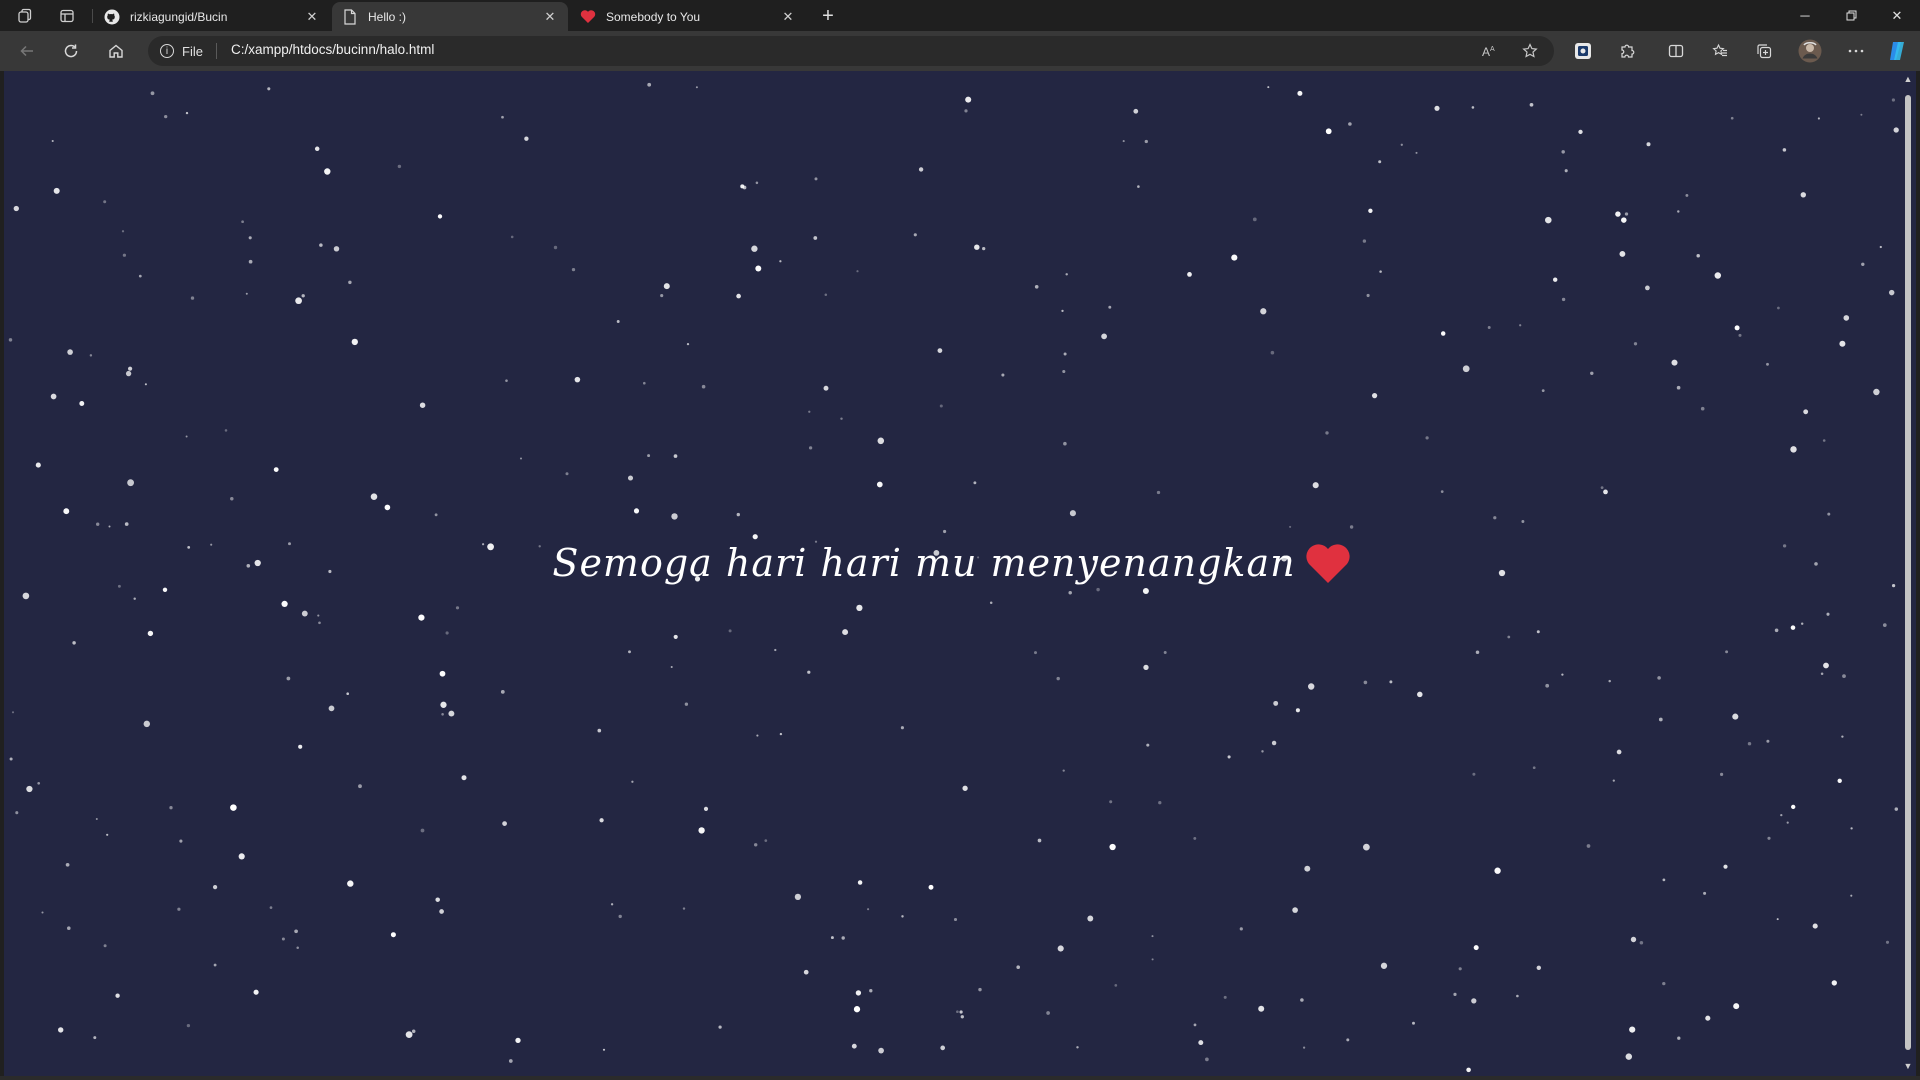 This screenshot has width=1920, height=1080. What do you see at coordinates (1676, 51) in the screenshot?
I see `split-screen-icon` at bounding box center [1676, 51].